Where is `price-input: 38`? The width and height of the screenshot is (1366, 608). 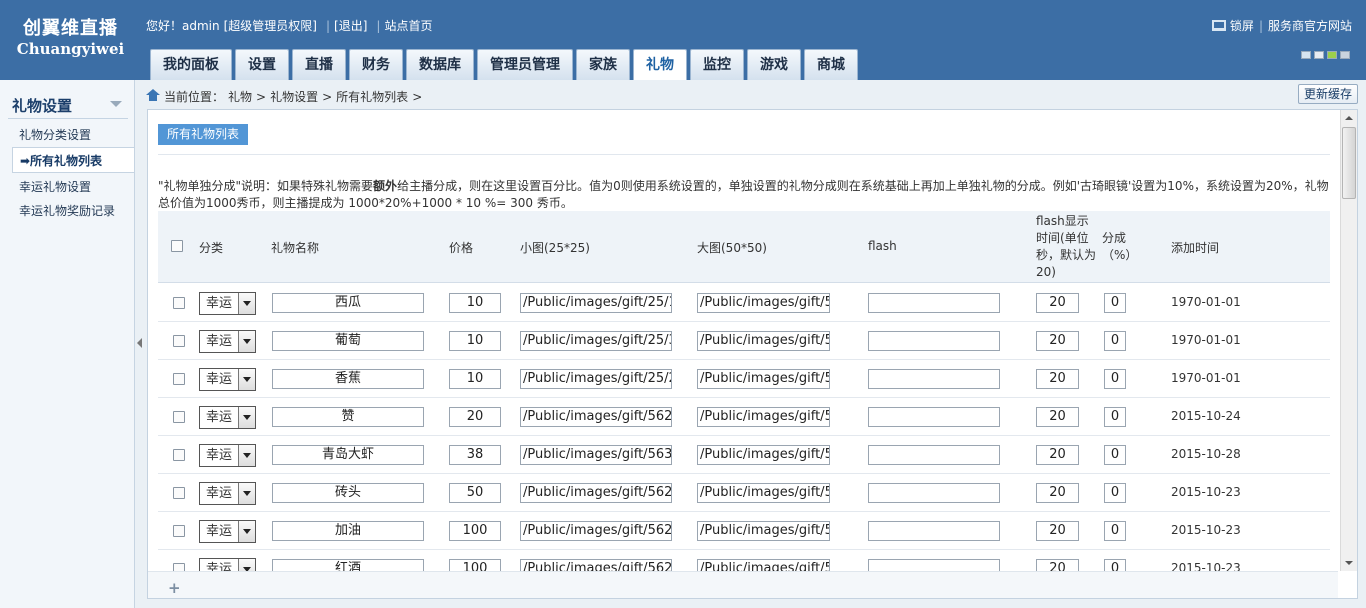
price-input: 38 is located at coordinates (475, 455).